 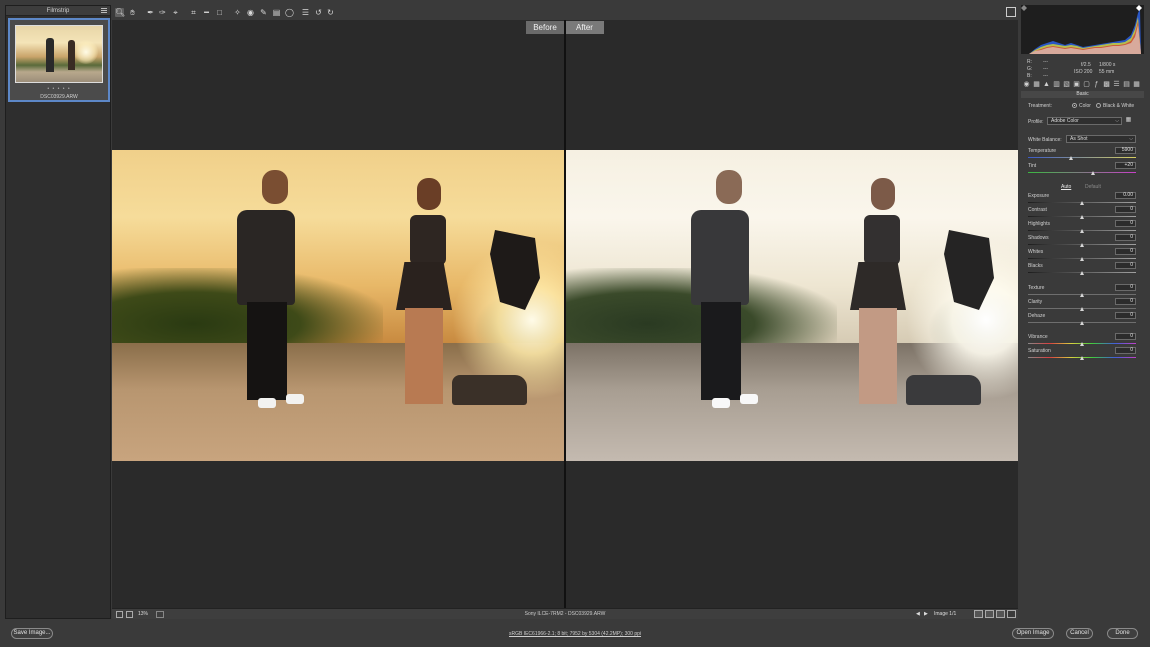 What do you see at coordinates (1076, 84) in the screenshot?
I see `lens-tab-icon: ▣` at bounding box center [1076, 84].